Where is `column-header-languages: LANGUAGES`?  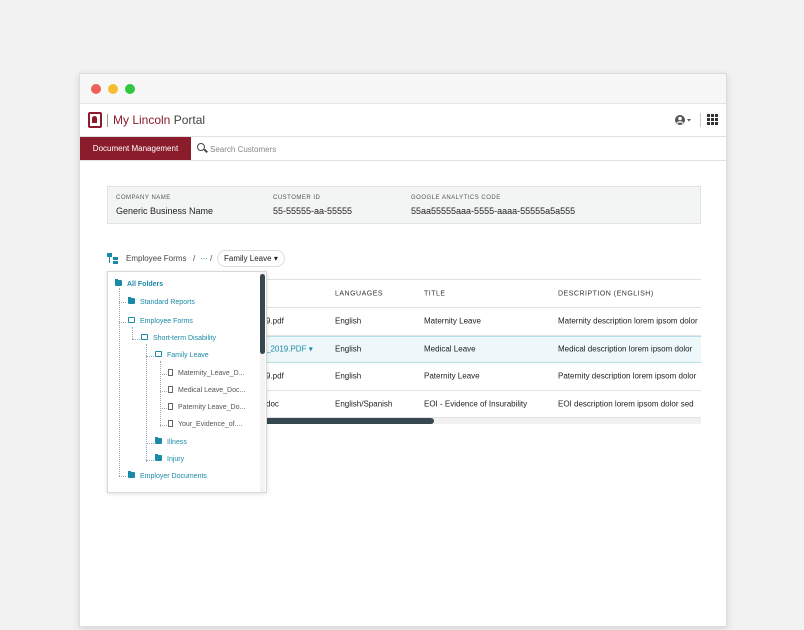
column-header-languages: LANGUAGES is located at coordinates (359, 293).